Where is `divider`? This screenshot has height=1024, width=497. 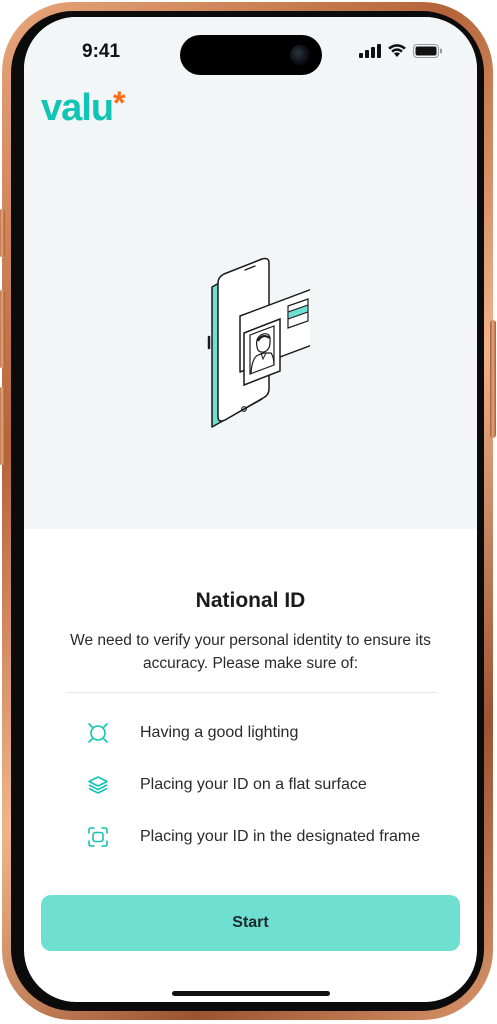
divider is located at coordinates (251, 692).